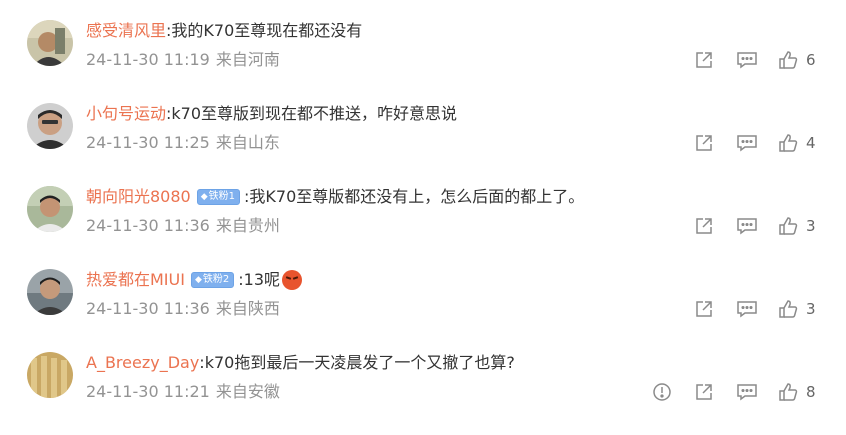  I want to click on comment-meta: 24-11-30 11:36 来自陕西, so click(183, 309).